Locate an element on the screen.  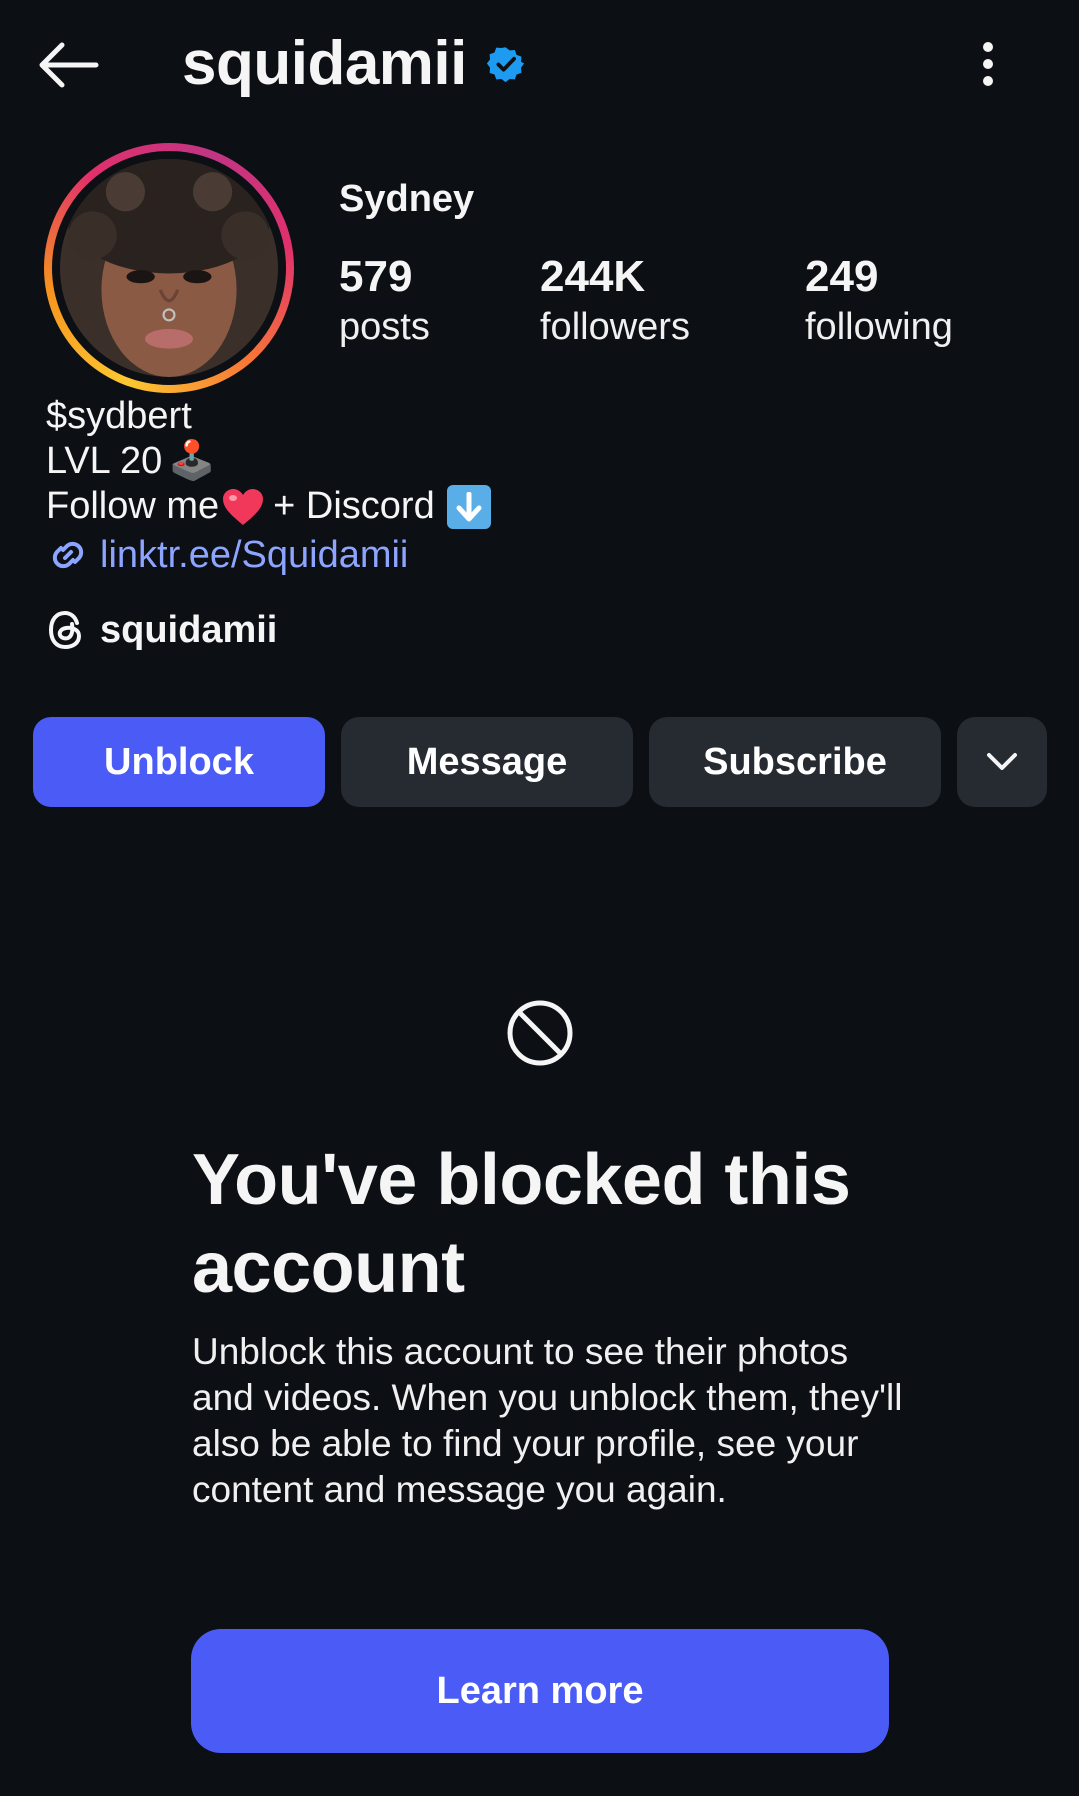
bio-line-2: LVL 20 🕹️ is located at coordinates (268, 461).